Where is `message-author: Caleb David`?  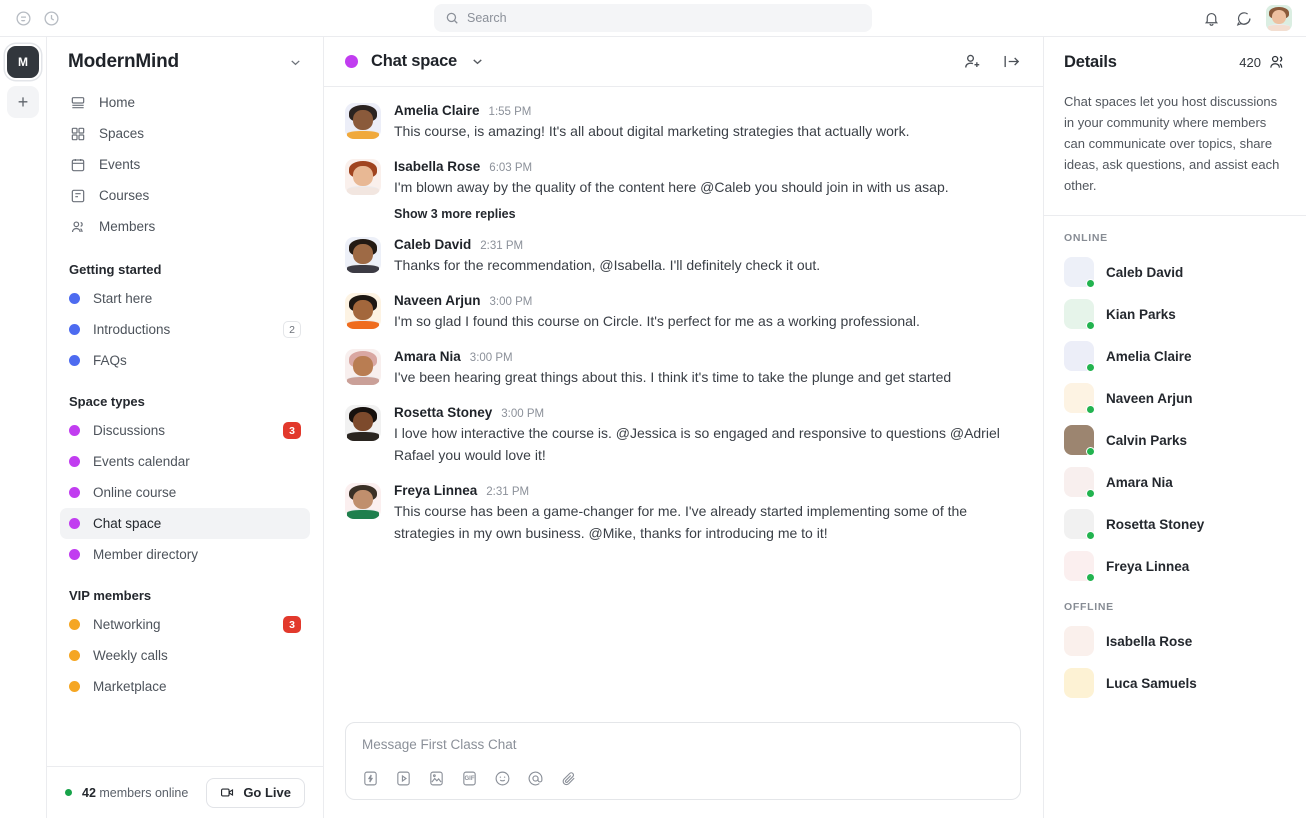
message-author: Caleb David is located at coordinates (432, 244).